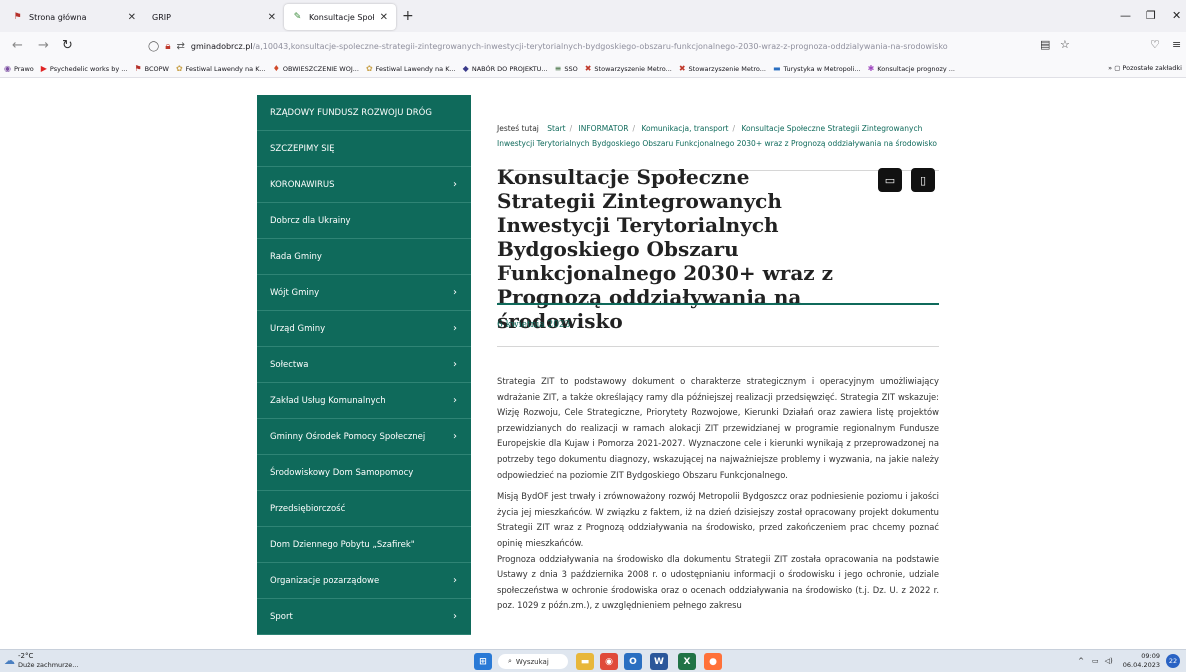 The image size is (1186, 672). Describe the element at coordinates (1125, 15) in the screenshot. I see `minimize-icon: —` at that location.